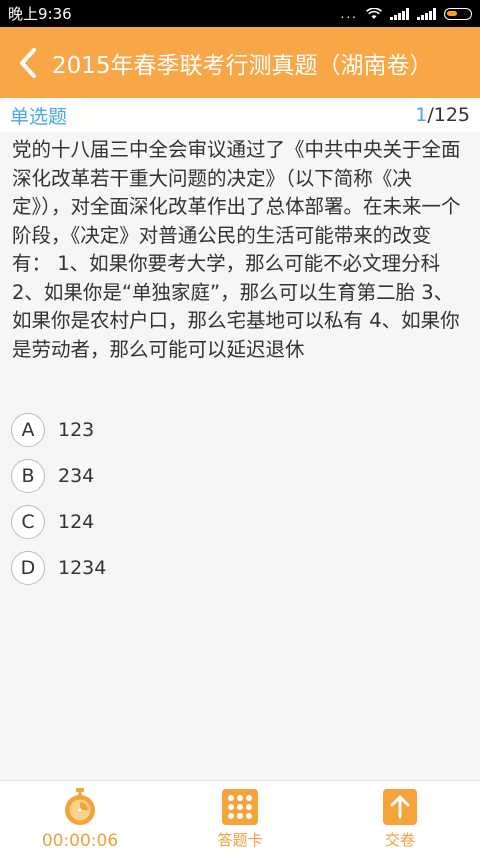 This screenshot has width=480, height=854. What do you see at coordinates (240, 115) in the screenshot?
I see `question-header: 单选题 1/125` at bounding box center [240, 115].